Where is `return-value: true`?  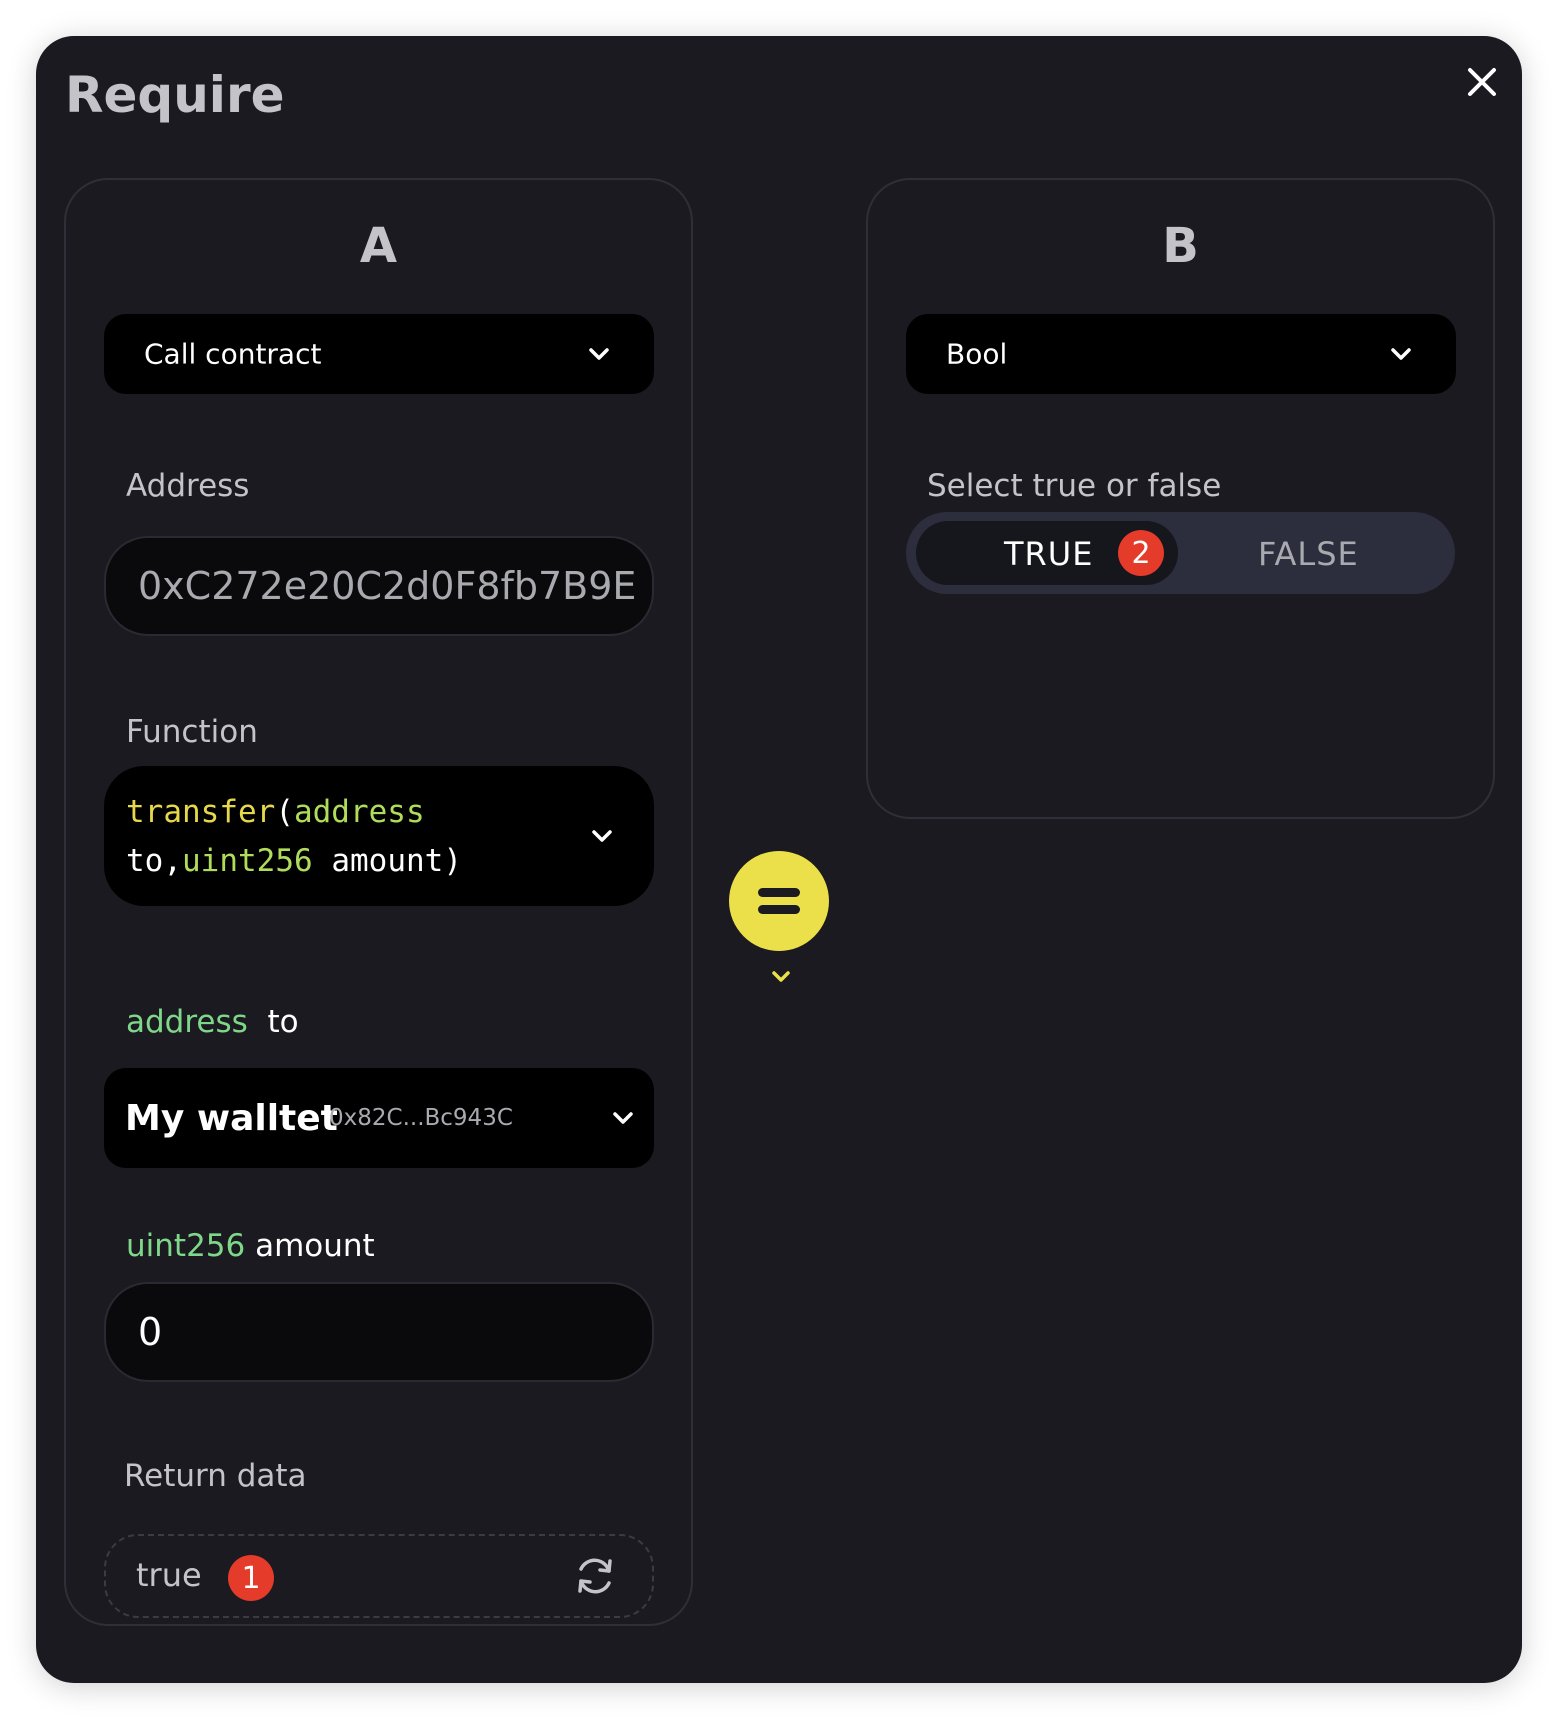
return-value: true is located at coordinates (169, 1575).